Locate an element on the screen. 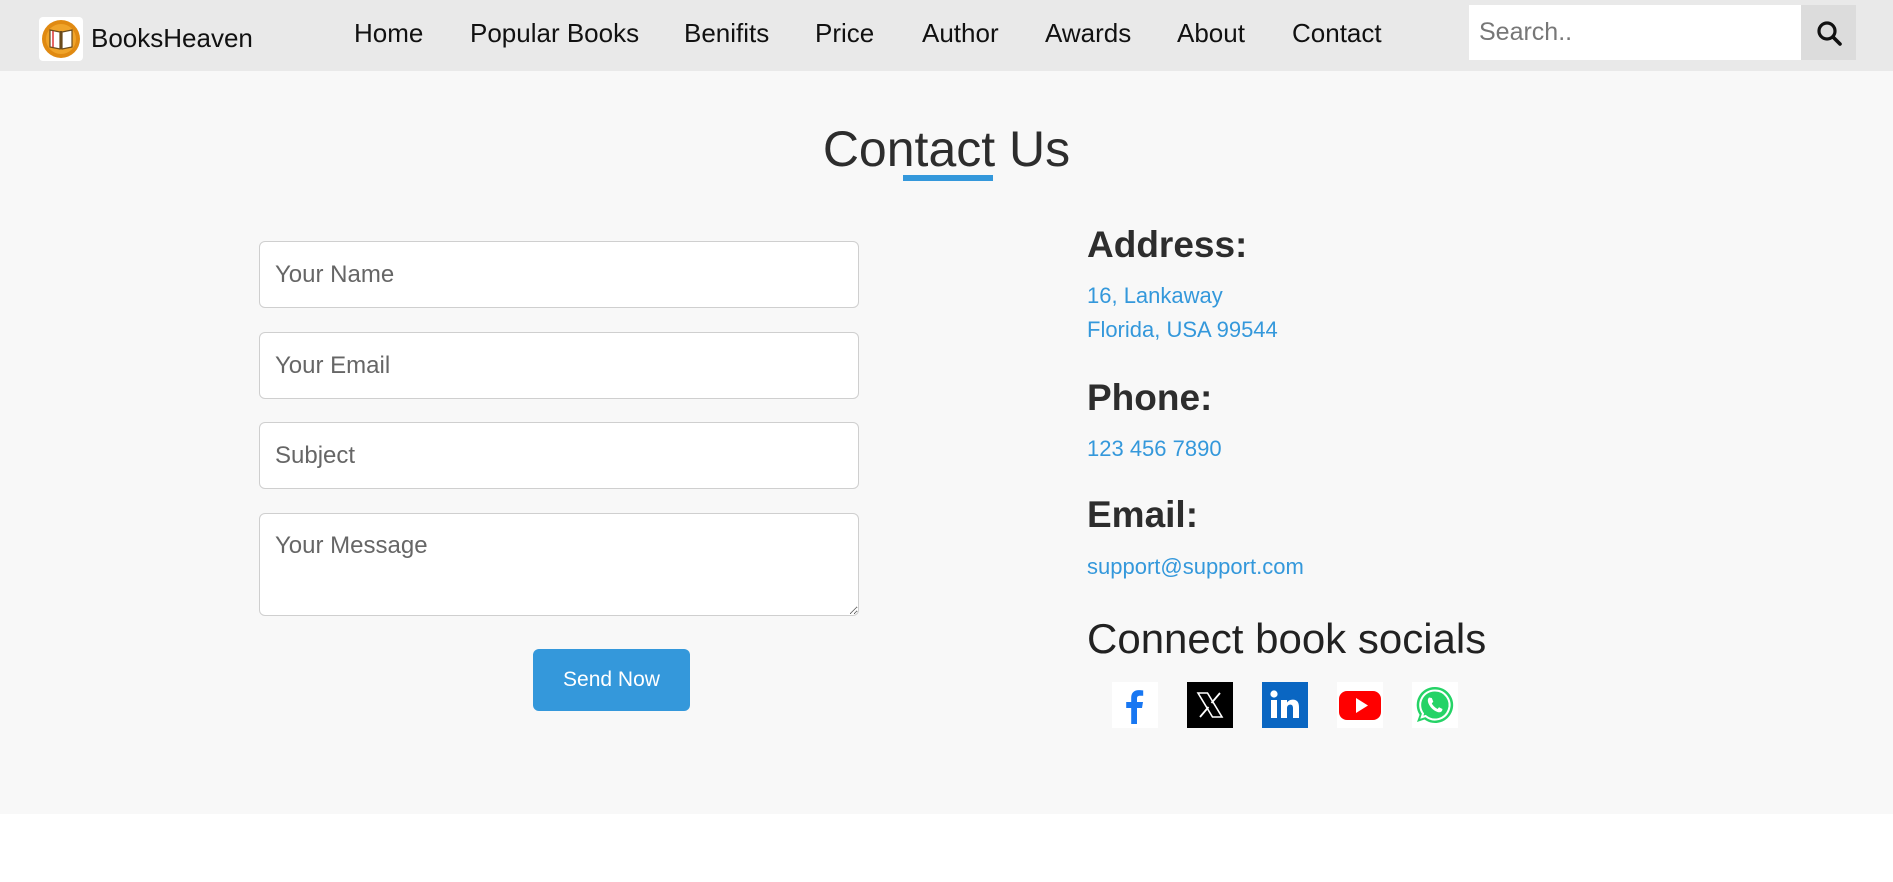 The height and width of the screenshot is (882, 1893). send-button: Send Now is located at coordinates (611, 680).